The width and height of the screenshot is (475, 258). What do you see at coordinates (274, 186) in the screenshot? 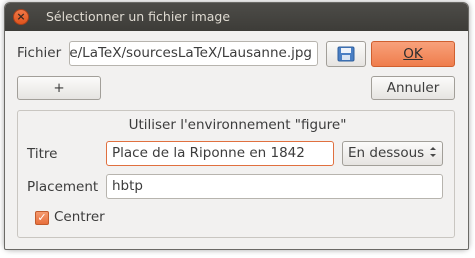
I see `placement-input: hbtp` at bounding box center [274, 186].